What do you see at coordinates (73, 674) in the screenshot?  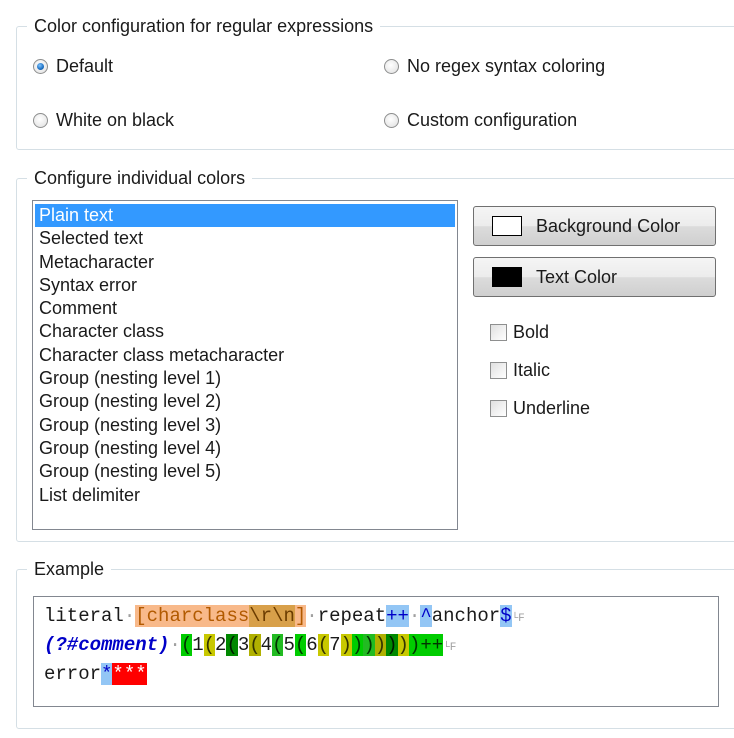 I see `error-literal-token: error` at bounding box center [73, 674].